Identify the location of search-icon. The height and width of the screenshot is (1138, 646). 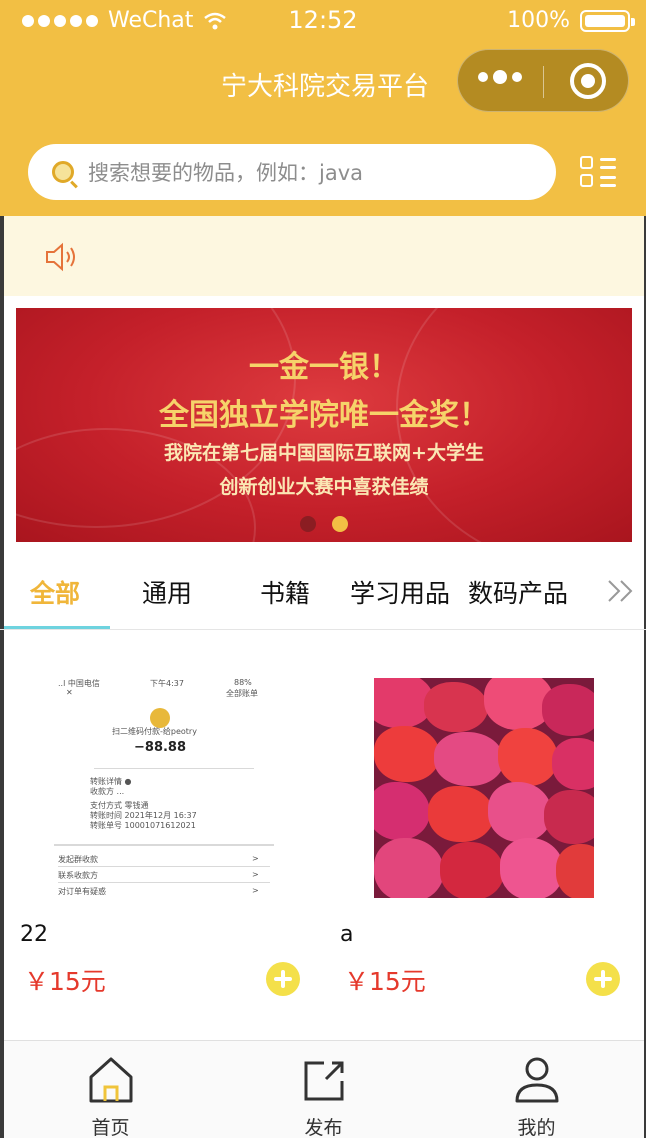
(63, 172).